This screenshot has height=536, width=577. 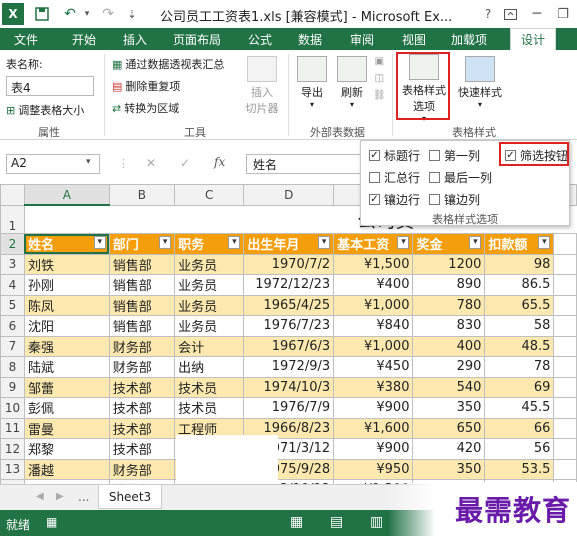 I want to click on column-header: C, so click(x=209, y=195).